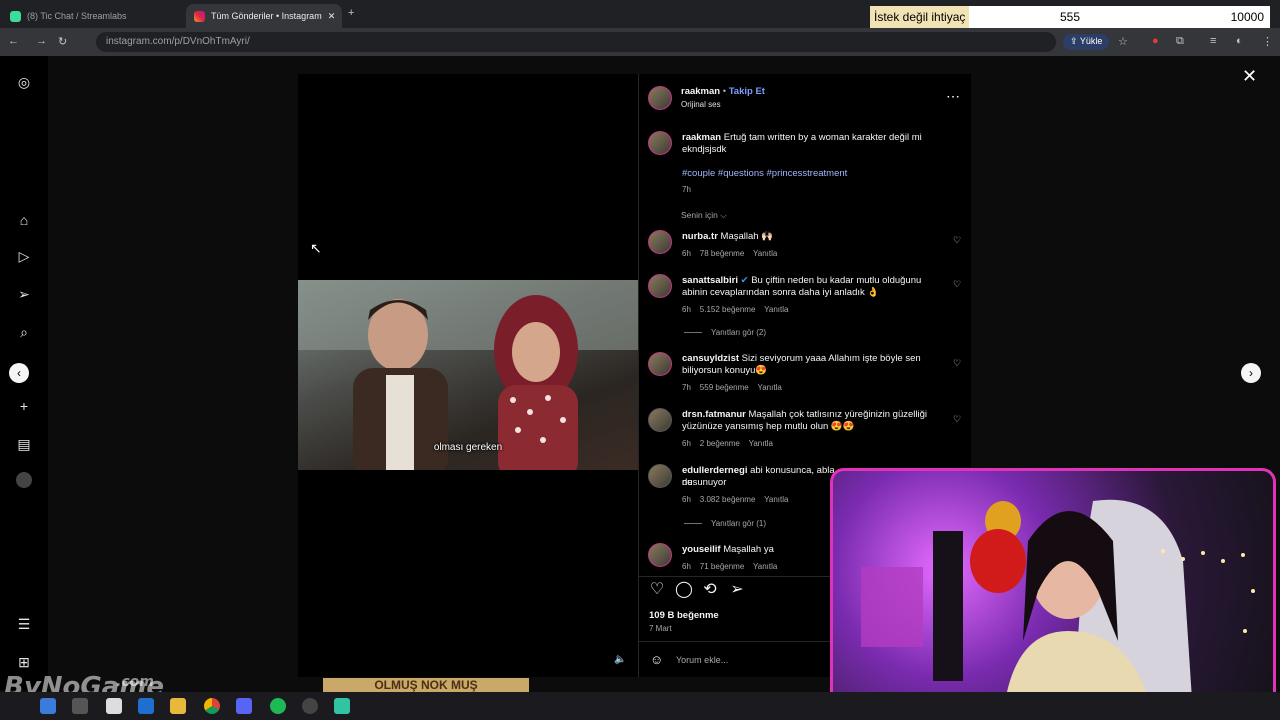 This screenshot has height=720, width=1280. I want to click on close-icon: ✕, so click(1249, 76).